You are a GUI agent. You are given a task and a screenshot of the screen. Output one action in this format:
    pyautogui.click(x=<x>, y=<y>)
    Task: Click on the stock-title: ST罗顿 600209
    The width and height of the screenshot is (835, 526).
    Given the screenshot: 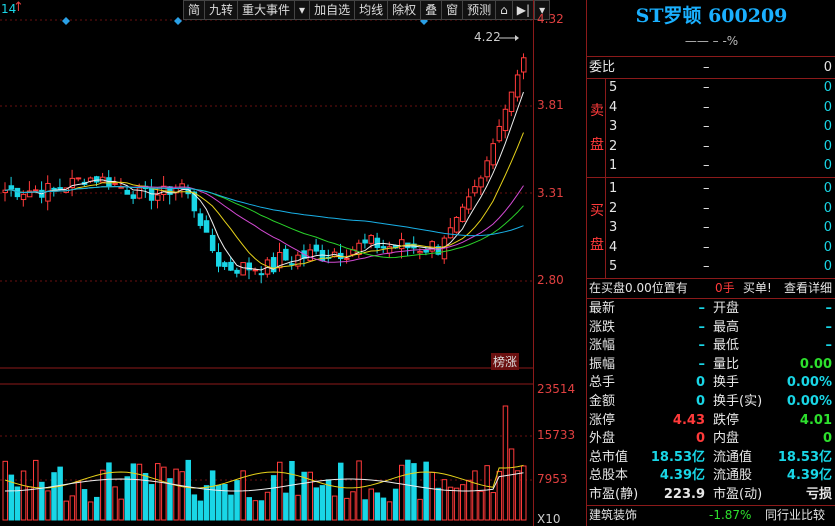 What is the action you would take?
    pyautogui.click(x=711, y=16)
    